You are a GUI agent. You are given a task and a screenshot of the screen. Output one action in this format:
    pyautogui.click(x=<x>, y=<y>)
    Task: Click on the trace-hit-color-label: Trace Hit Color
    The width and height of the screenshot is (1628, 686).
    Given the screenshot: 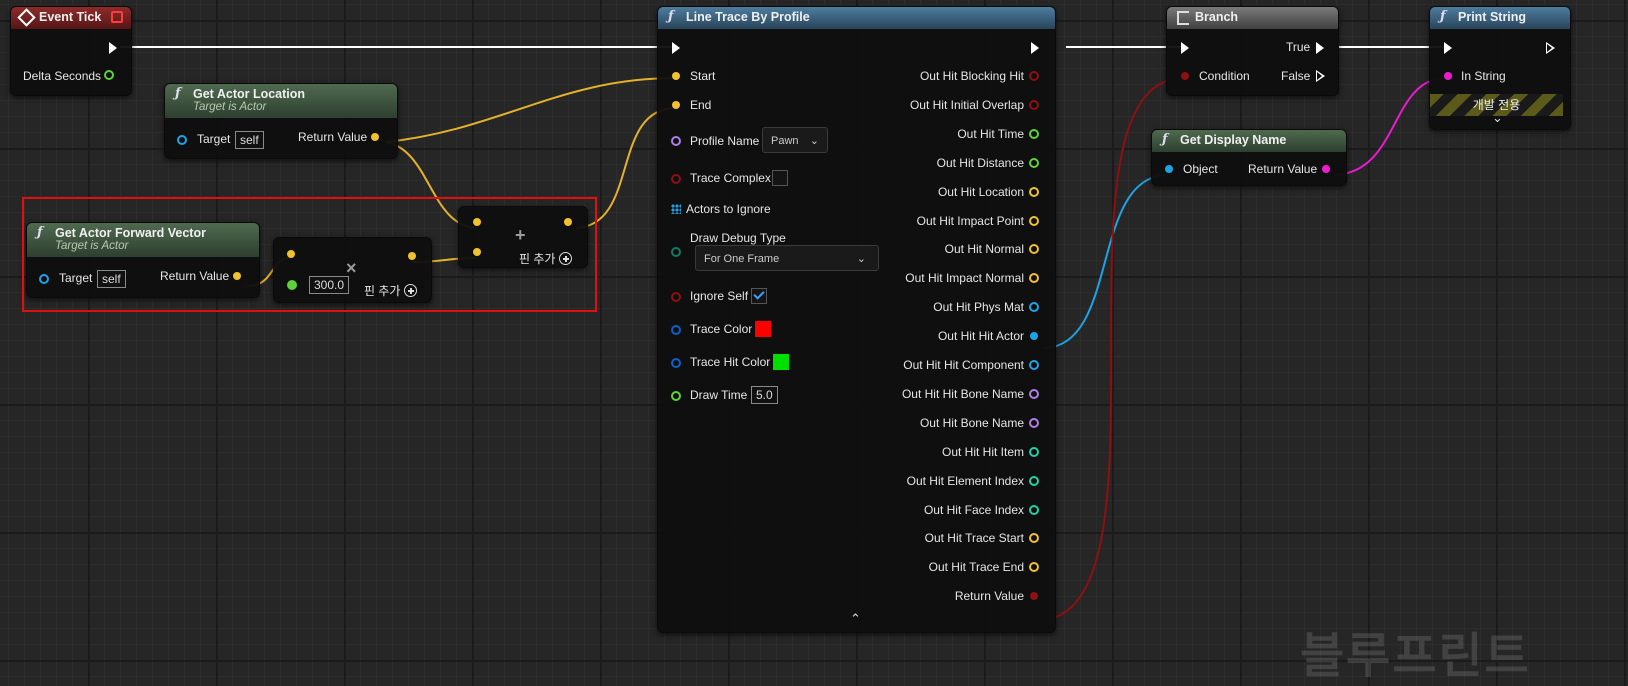 What is the action you would take?
    pyautogui.click(x=730, y=362)
    